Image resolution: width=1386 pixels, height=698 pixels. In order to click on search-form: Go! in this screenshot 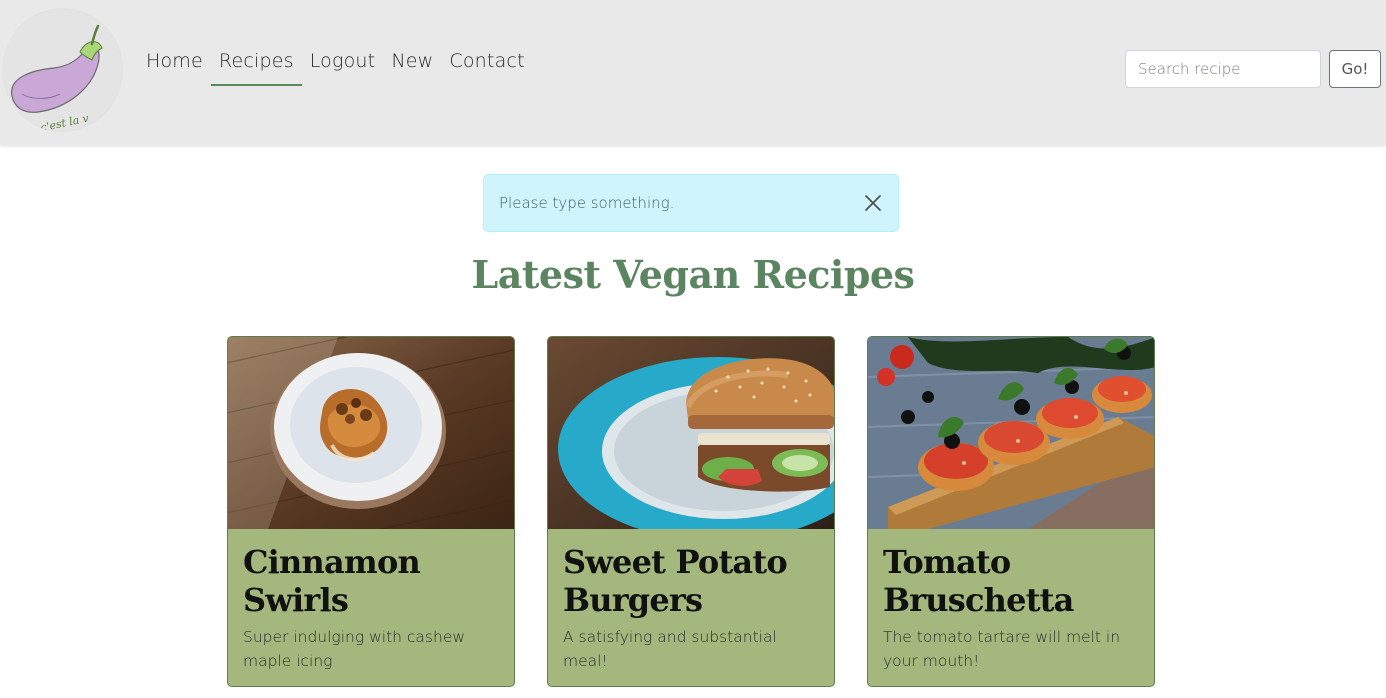, I will do `click(1253, 69)`.